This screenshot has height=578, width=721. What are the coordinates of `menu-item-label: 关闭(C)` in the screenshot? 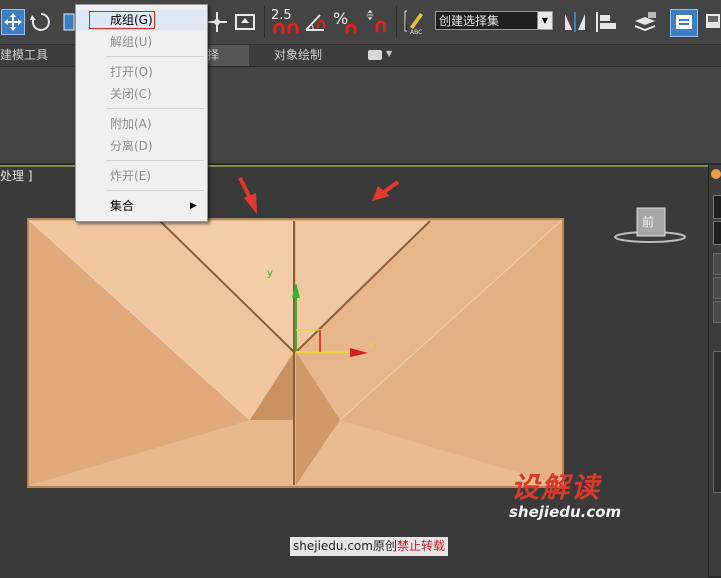 It's located at (131, 94).